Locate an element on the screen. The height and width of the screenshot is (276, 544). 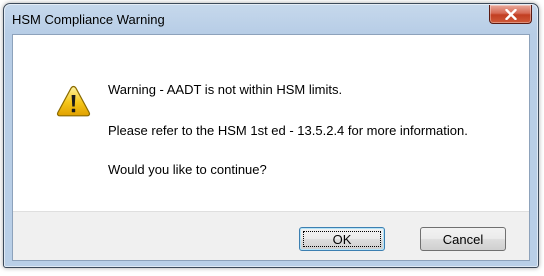
warning-message: Warning - AADT is not within HSM limits. is located at coordinates (225, 89).